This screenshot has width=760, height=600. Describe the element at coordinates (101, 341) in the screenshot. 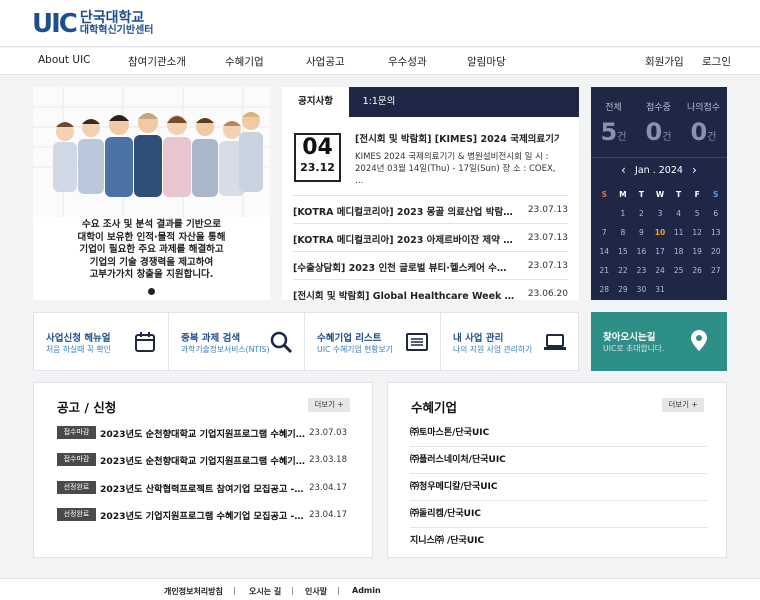

I see `quick-link-manual: 사업신청 헤뉴얼 처음 하실때 꼭 확인` at that location.